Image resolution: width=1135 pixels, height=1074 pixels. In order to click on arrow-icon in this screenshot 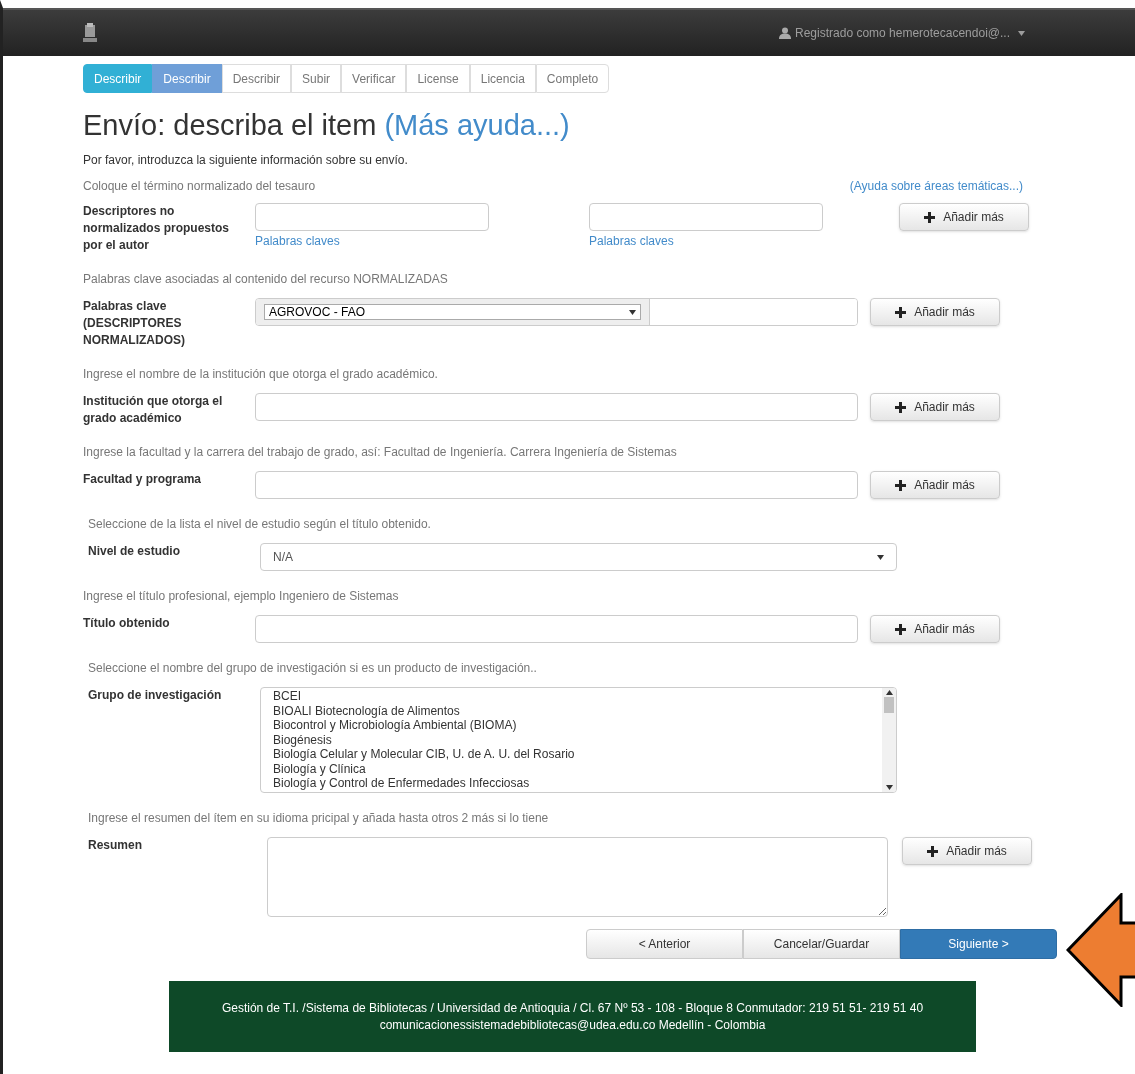, I will do `click(1100, 950)`.